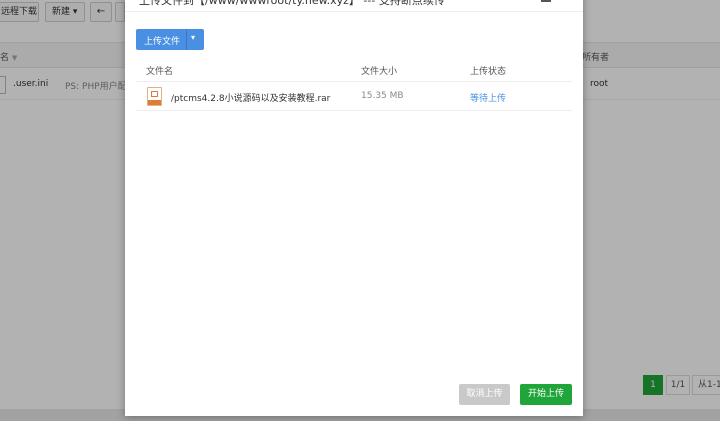 This screenshot has width=720, height=421. I want to click on cancel-upload-button: 取消上传, so click(484, 394).